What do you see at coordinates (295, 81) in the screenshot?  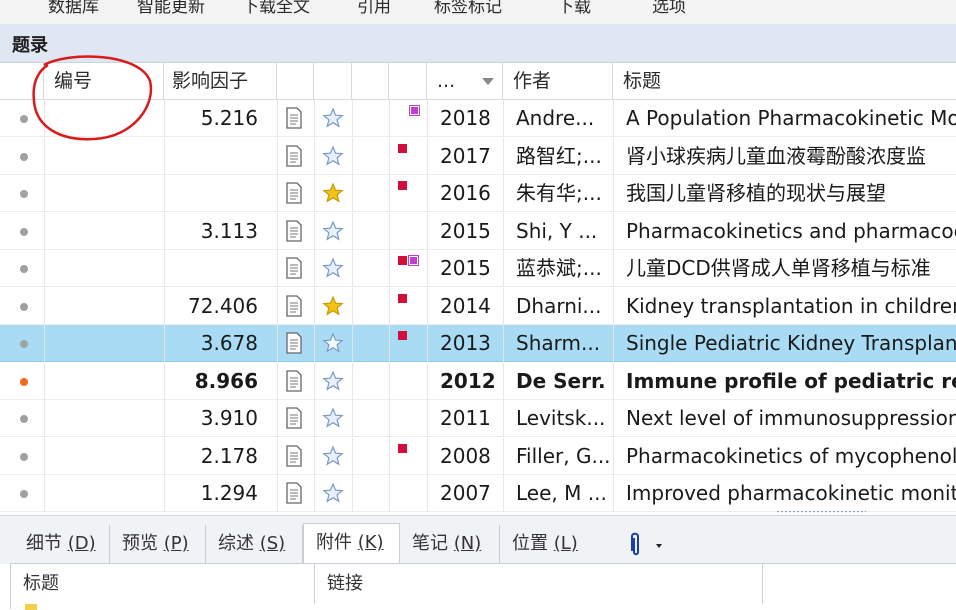 I see `header-attachment` at bounding box center [295, 81].